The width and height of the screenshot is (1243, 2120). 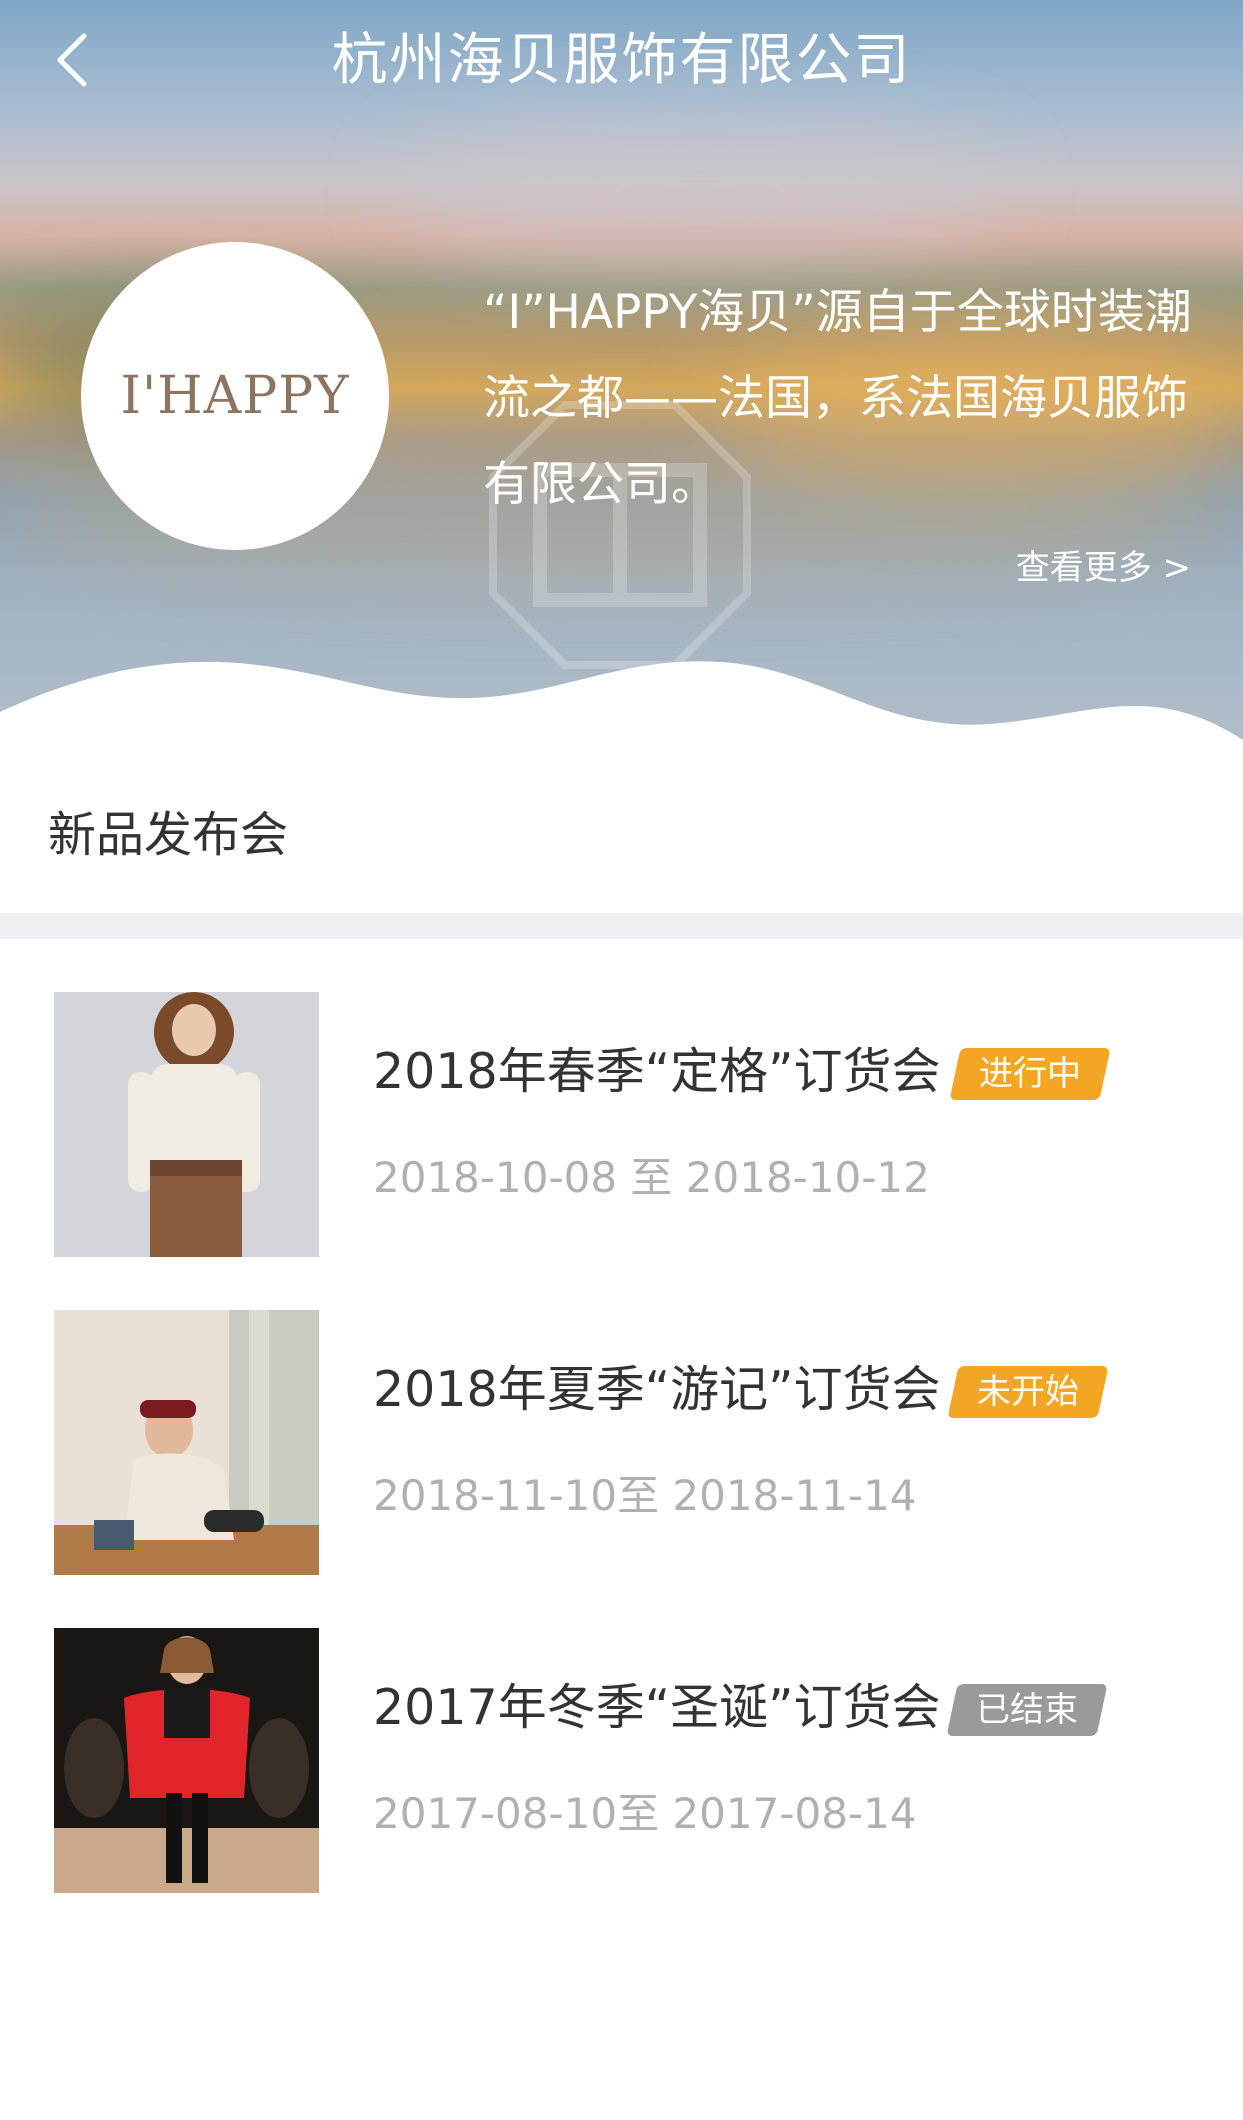 I want to click on brand-logo-text: I'HAPPY, so click(x=235, y=396).